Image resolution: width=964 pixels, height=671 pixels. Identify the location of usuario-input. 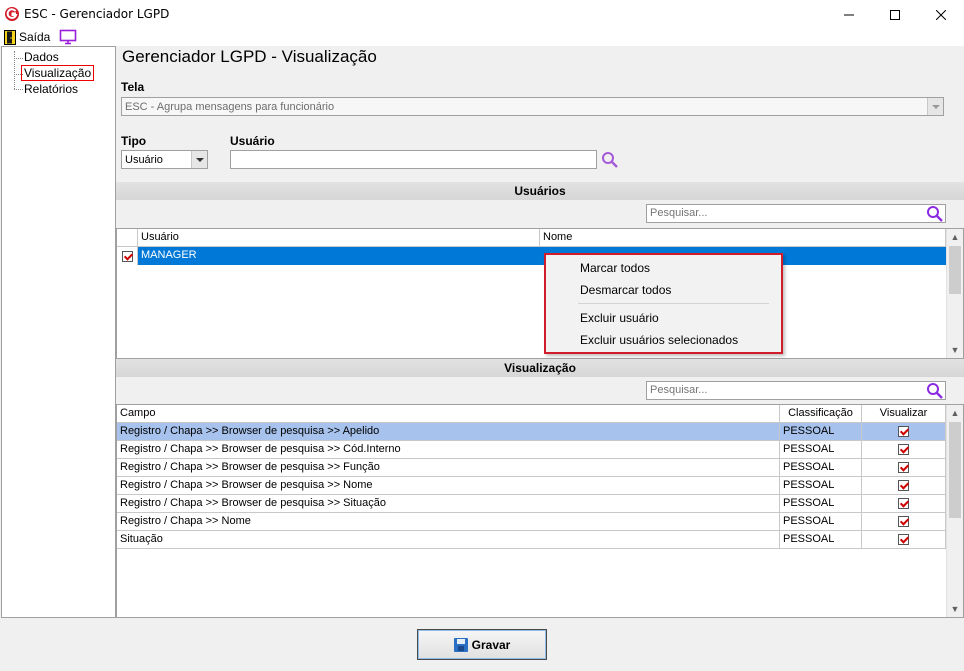
(413, 159).